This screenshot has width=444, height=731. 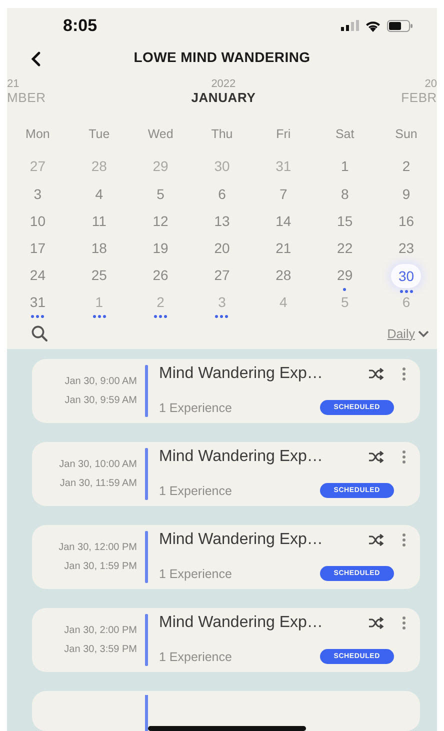 What do you see at coordinates (345, 193) in the screenshot?
I see `calendar-day: 8` at bounding box center [345, 193].